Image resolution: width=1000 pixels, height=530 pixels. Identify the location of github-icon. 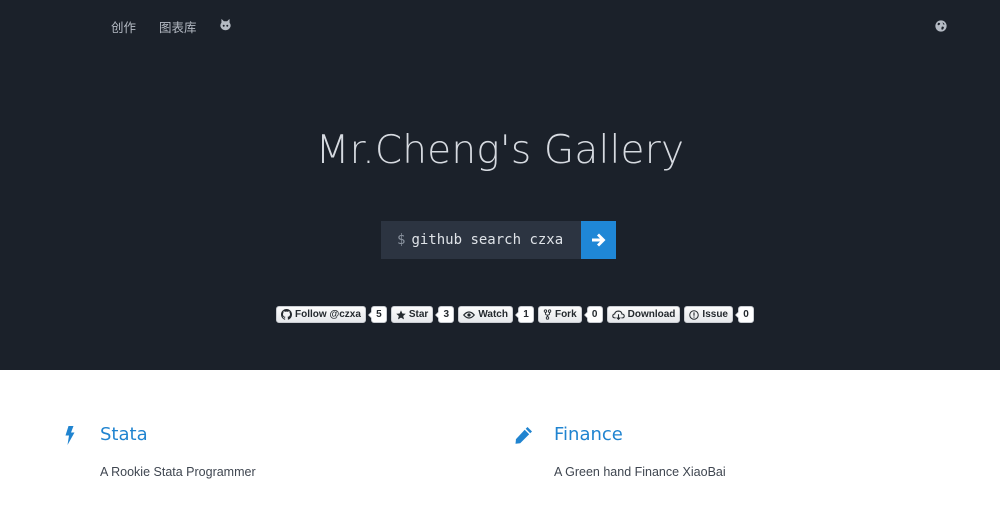
(286, 314).